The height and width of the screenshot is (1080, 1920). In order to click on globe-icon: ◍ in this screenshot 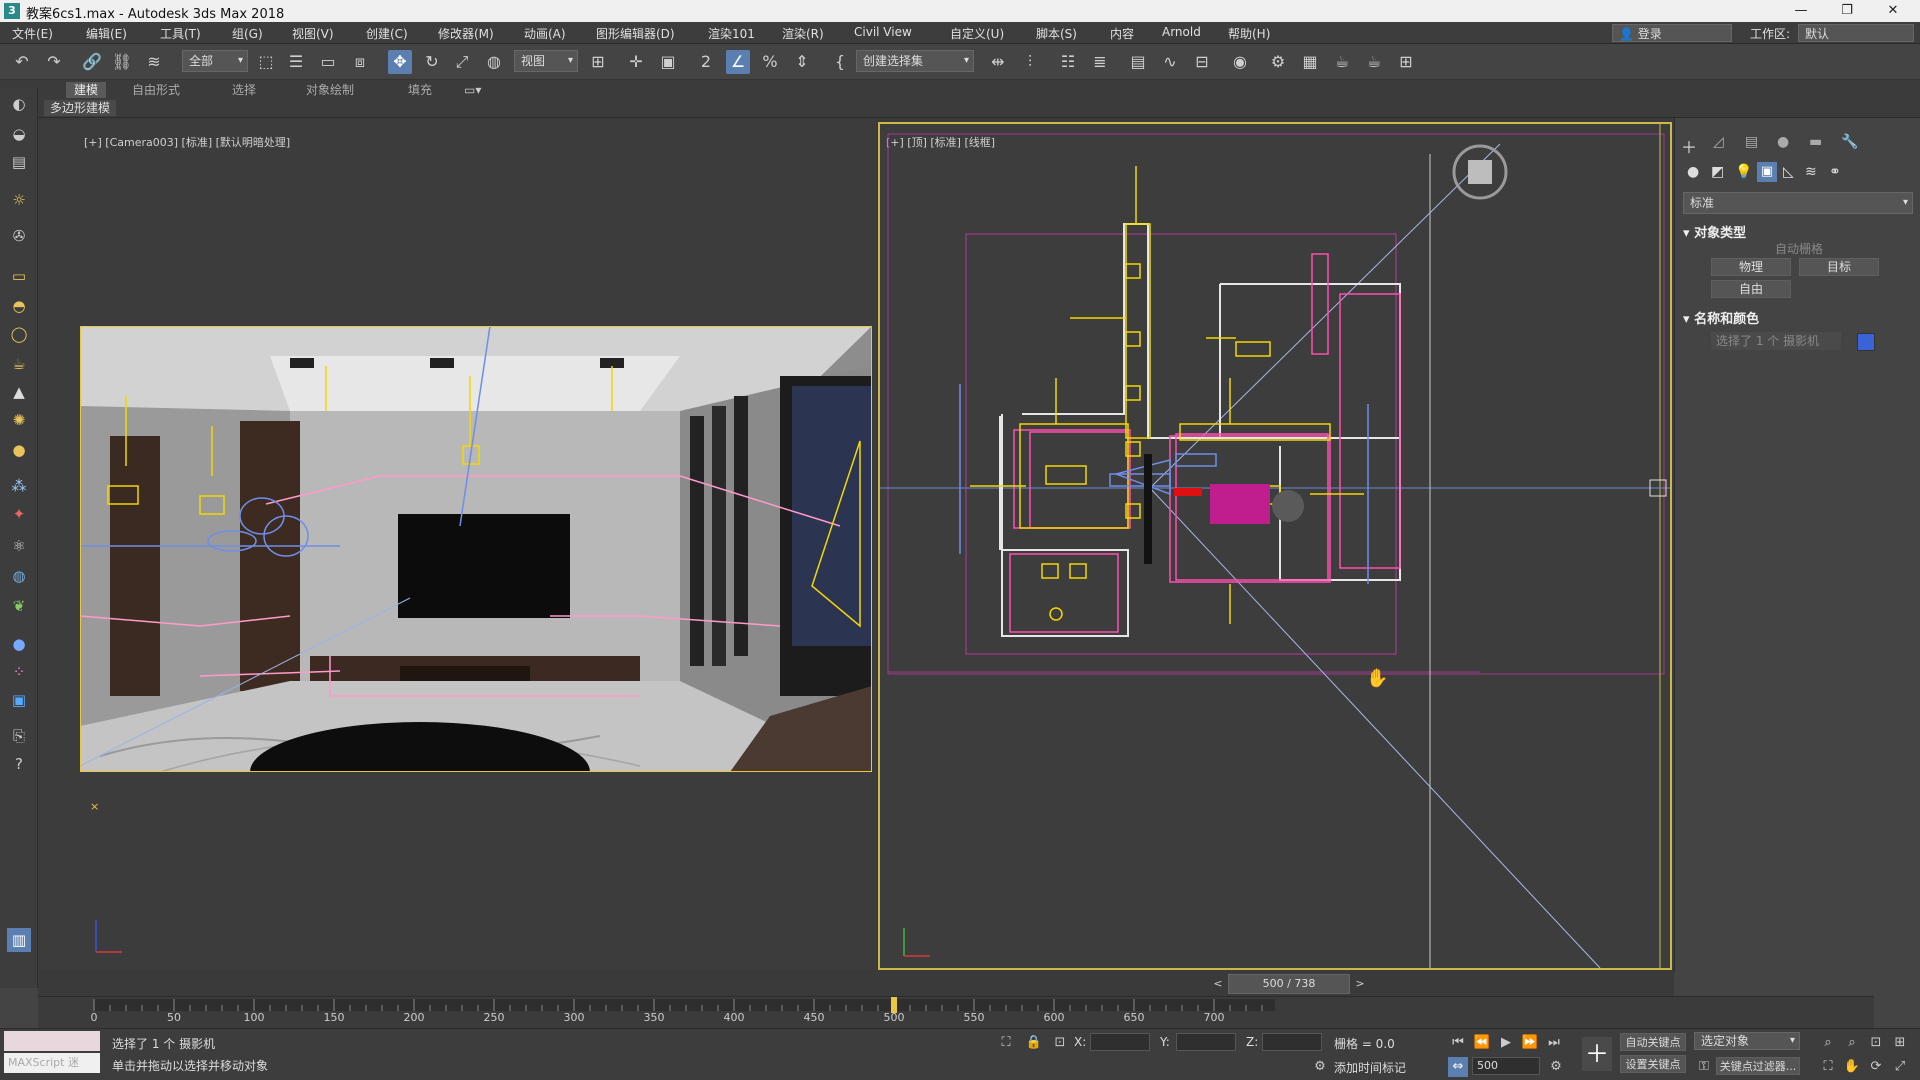, I will do `click(19, 576)`.